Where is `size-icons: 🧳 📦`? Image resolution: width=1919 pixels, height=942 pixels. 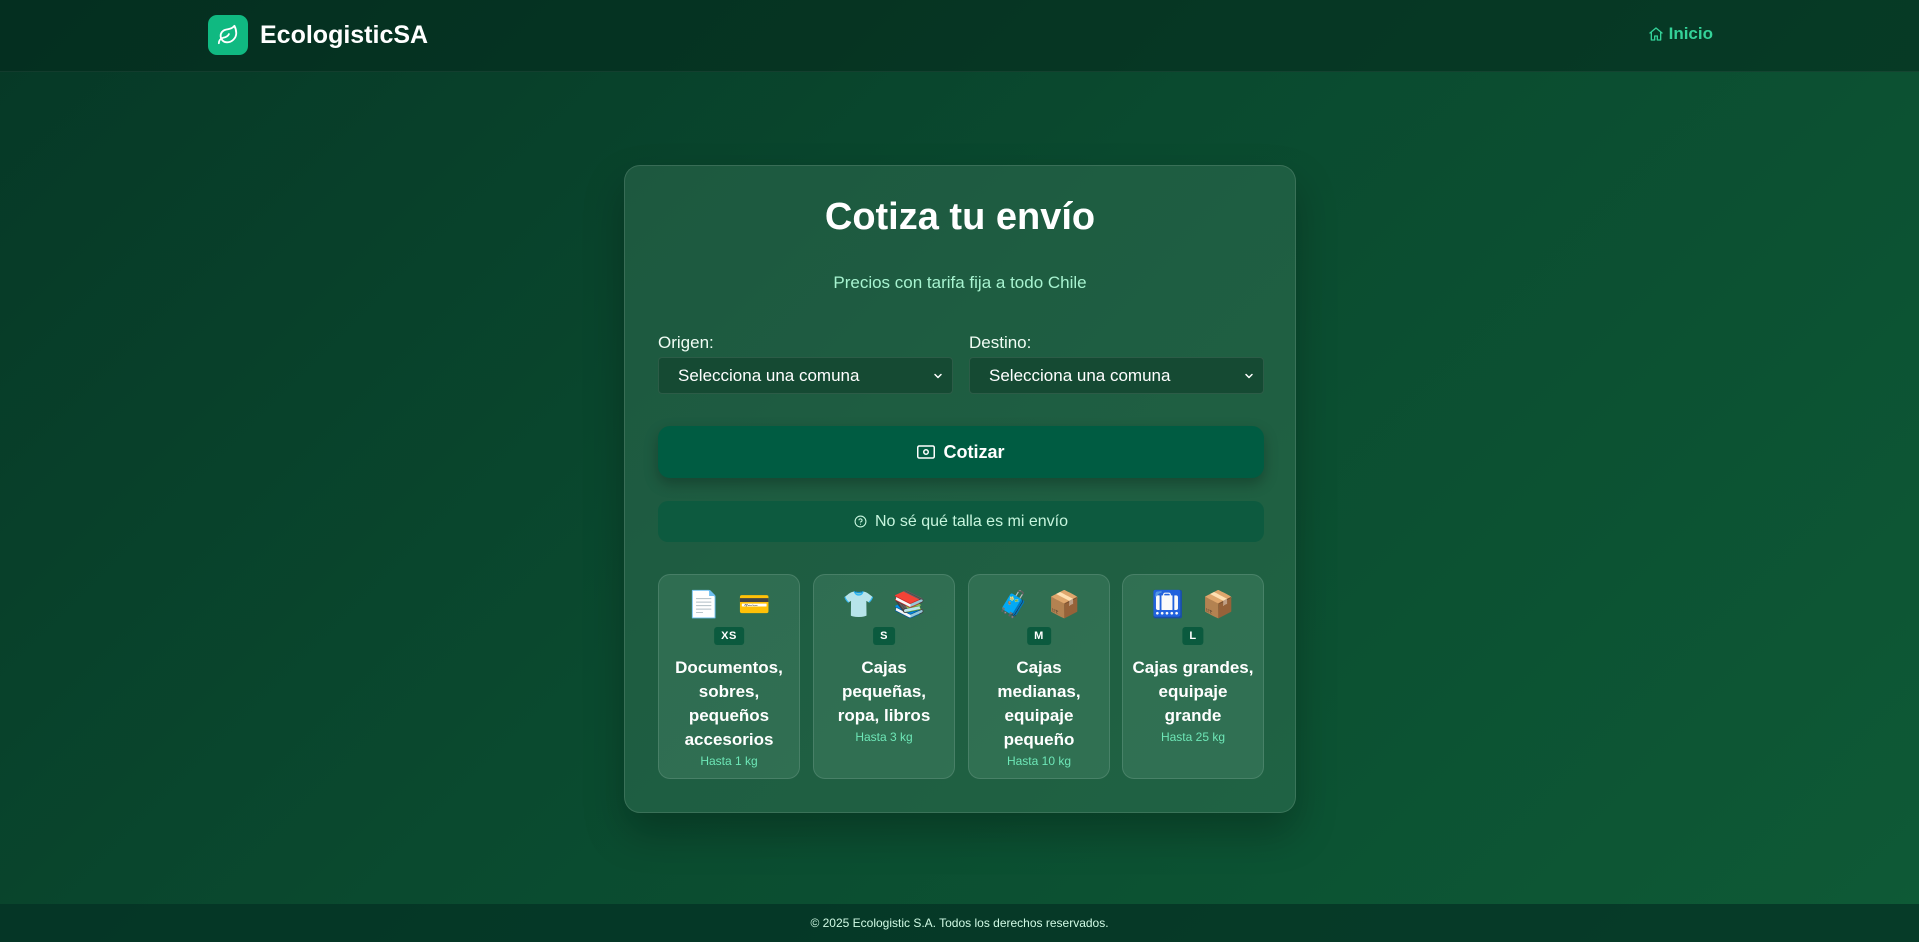 size-icons: 🧳 📦 is located at coordinates (1039, 604).